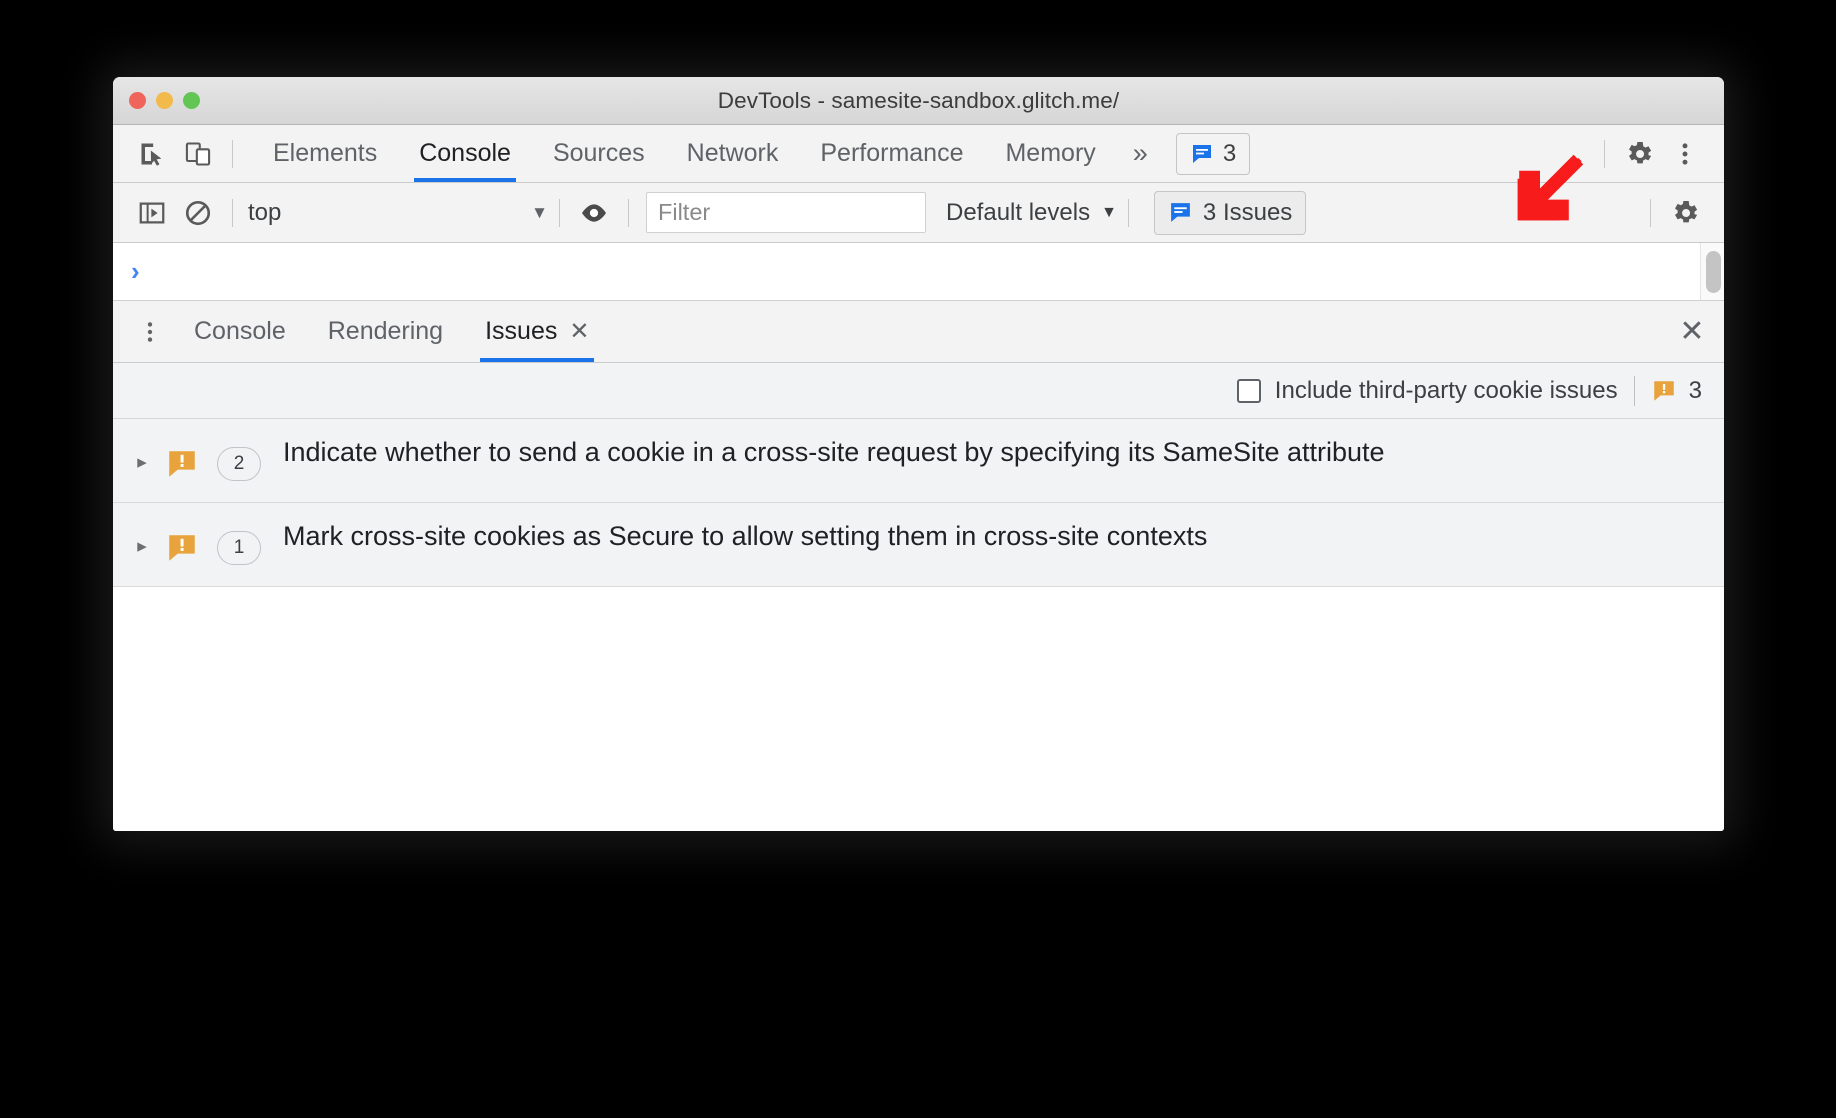 The width and height of the screenshot is (1836, 1118). Describe the element at coordinates (150, 331) in the screenshot. I see `drawer-more-vertical-icon` at that location.